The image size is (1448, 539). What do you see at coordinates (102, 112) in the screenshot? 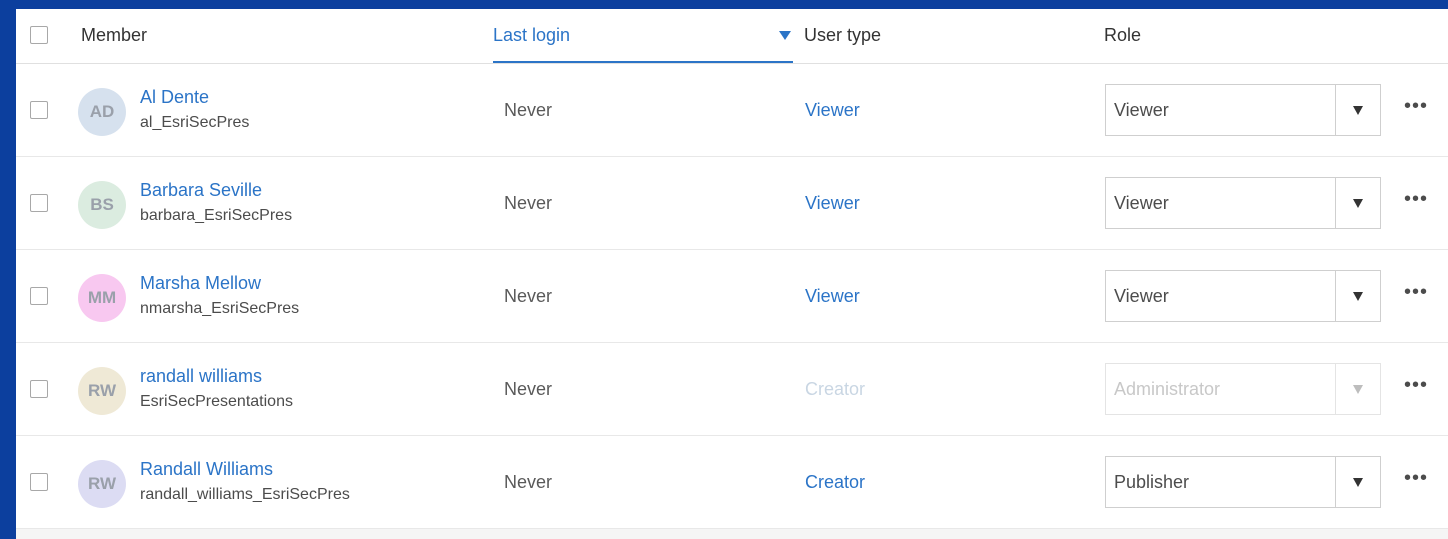
I see `avatar: AD` at bounding box center [102, 112].